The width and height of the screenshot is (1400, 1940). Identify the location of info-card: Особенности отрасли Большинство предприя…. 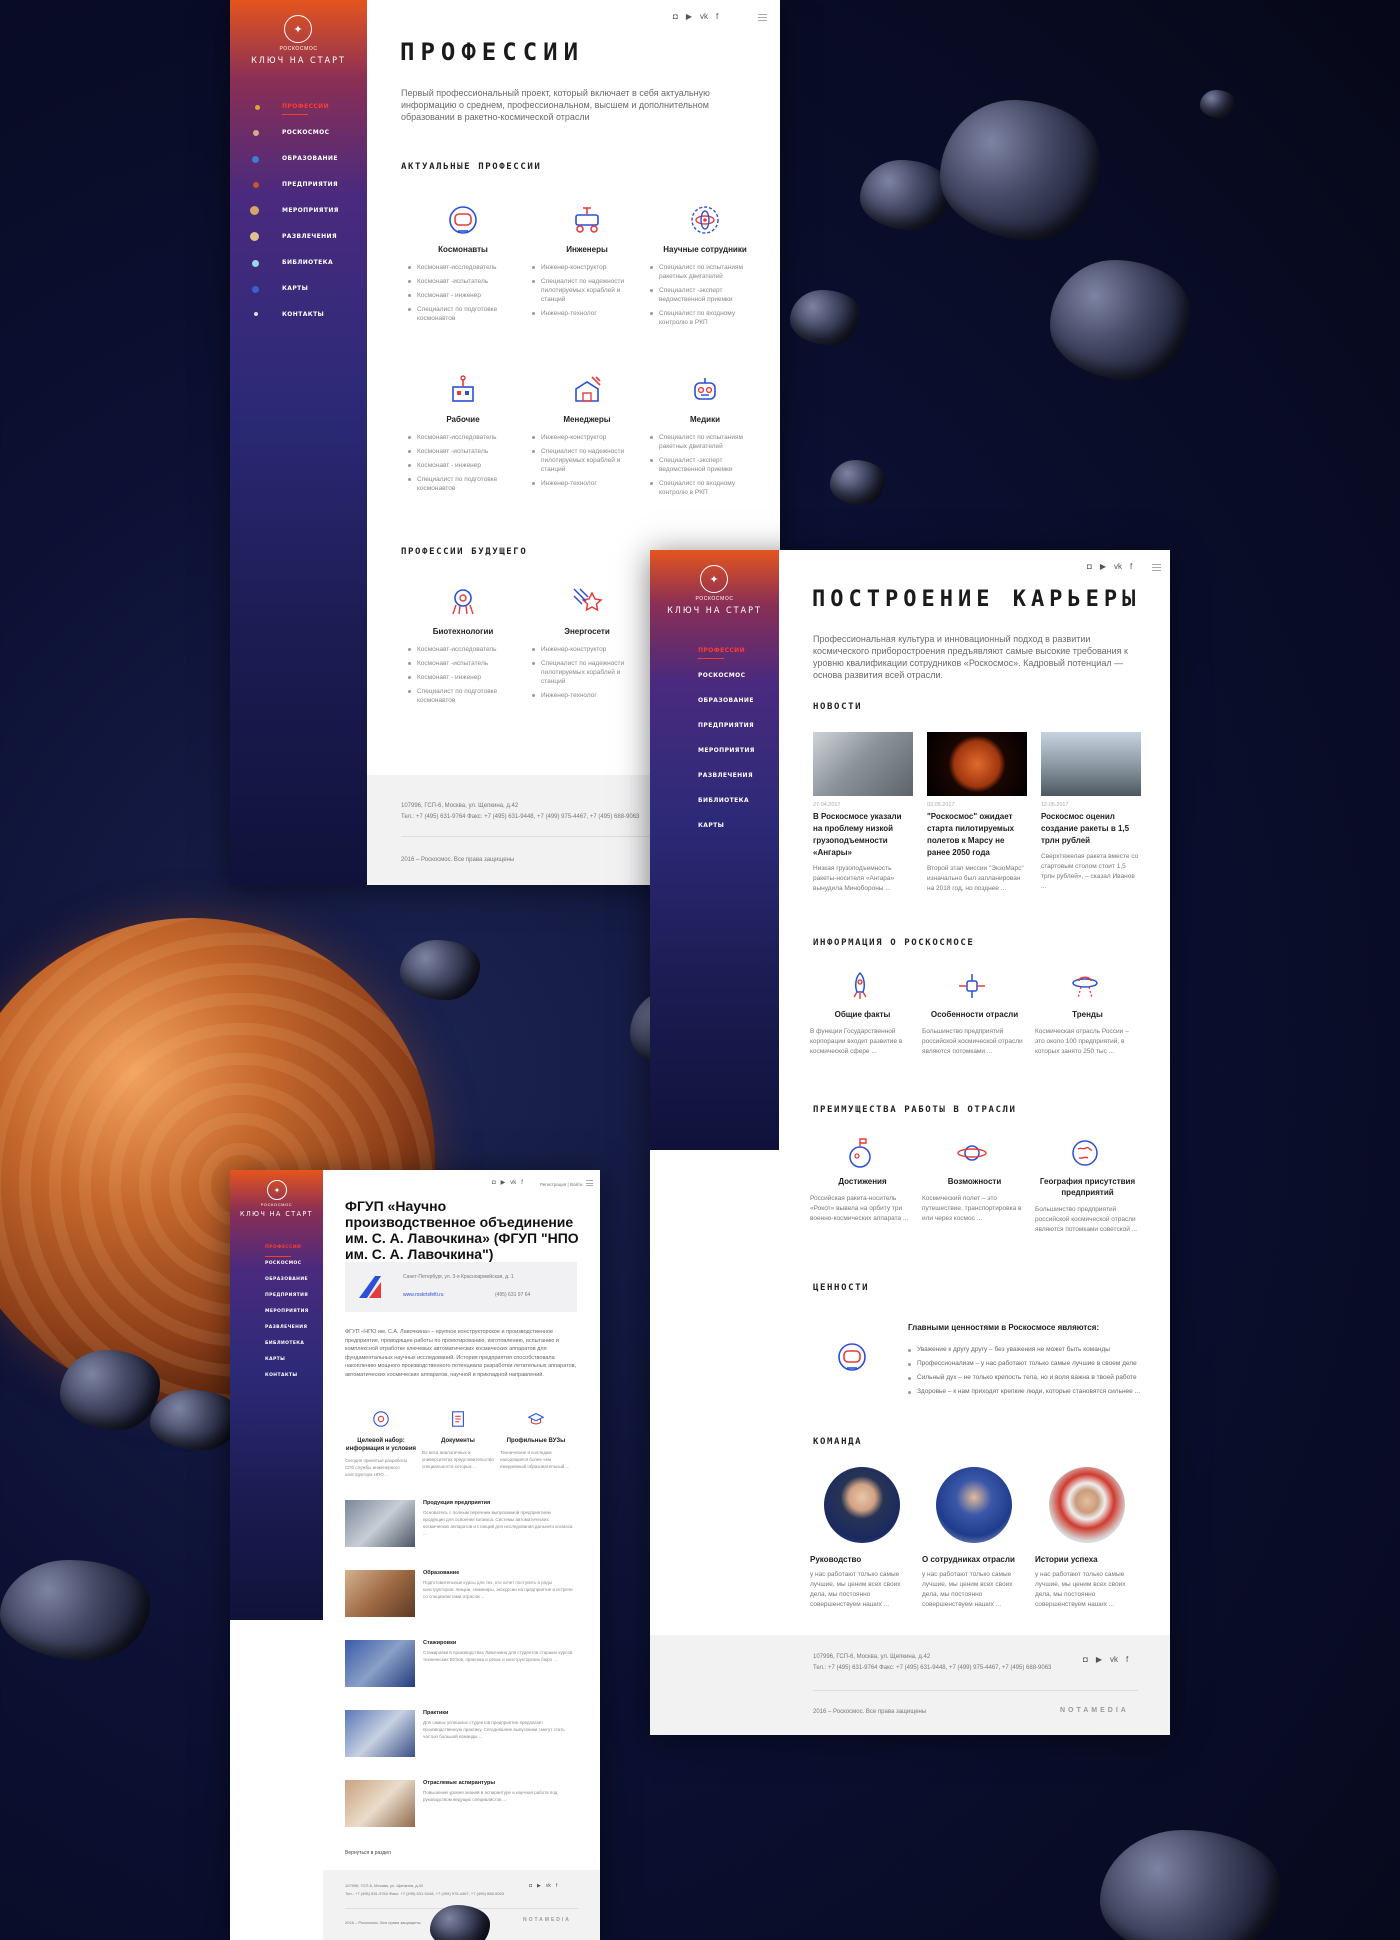
(974, 1013).